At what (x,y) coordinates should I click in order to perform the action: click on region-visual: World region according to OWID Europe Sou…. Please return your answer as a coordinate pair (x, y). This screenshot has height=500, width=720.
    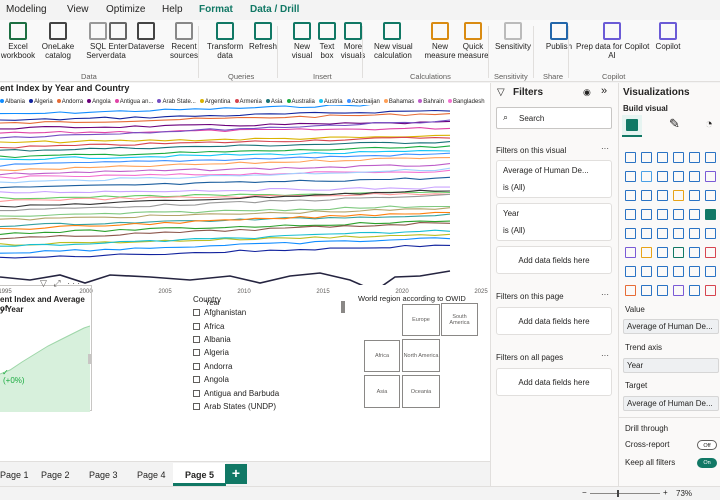
    Looking at the image, I should click on (424, 354).